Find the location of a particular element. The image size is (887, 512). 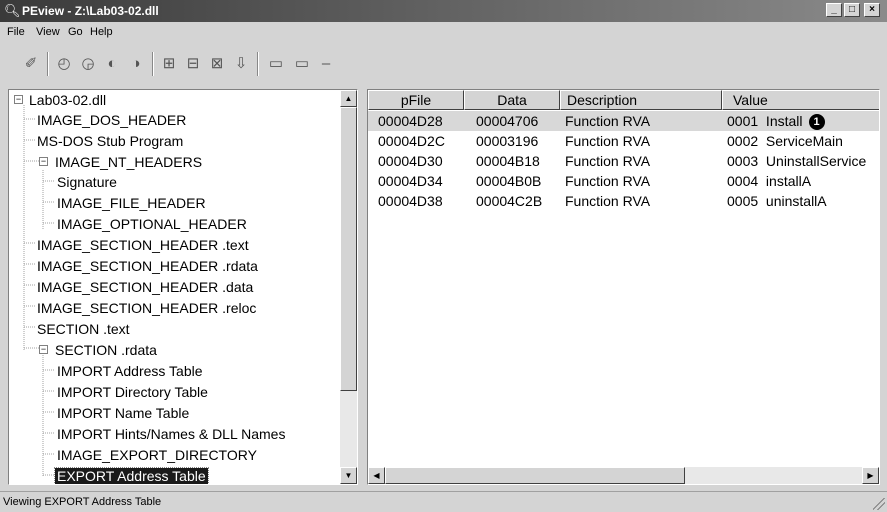

tree-item-label: IMPORT Directory Table is located at coordinates (132, 392).